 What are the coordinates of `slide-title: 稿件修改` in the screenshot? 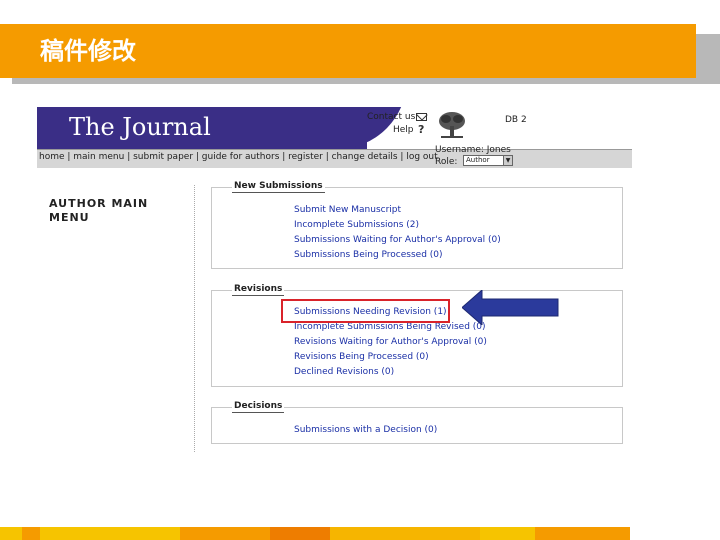 It's located at (88, 51).